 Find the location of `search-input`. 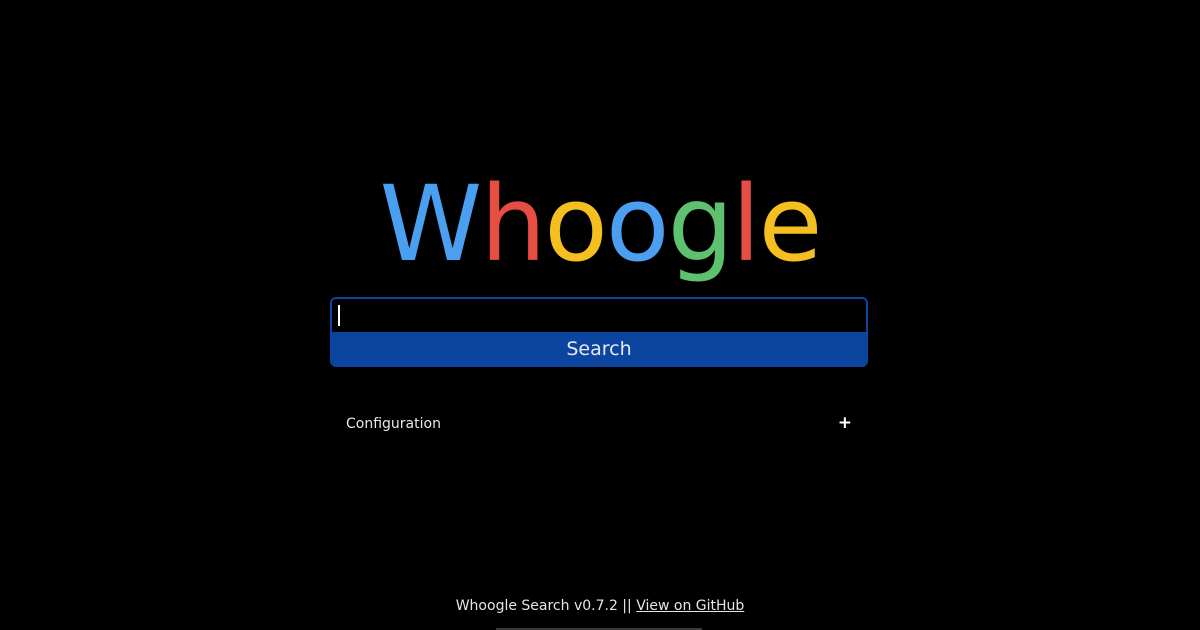

search-input is located at coordinates (599, 315).